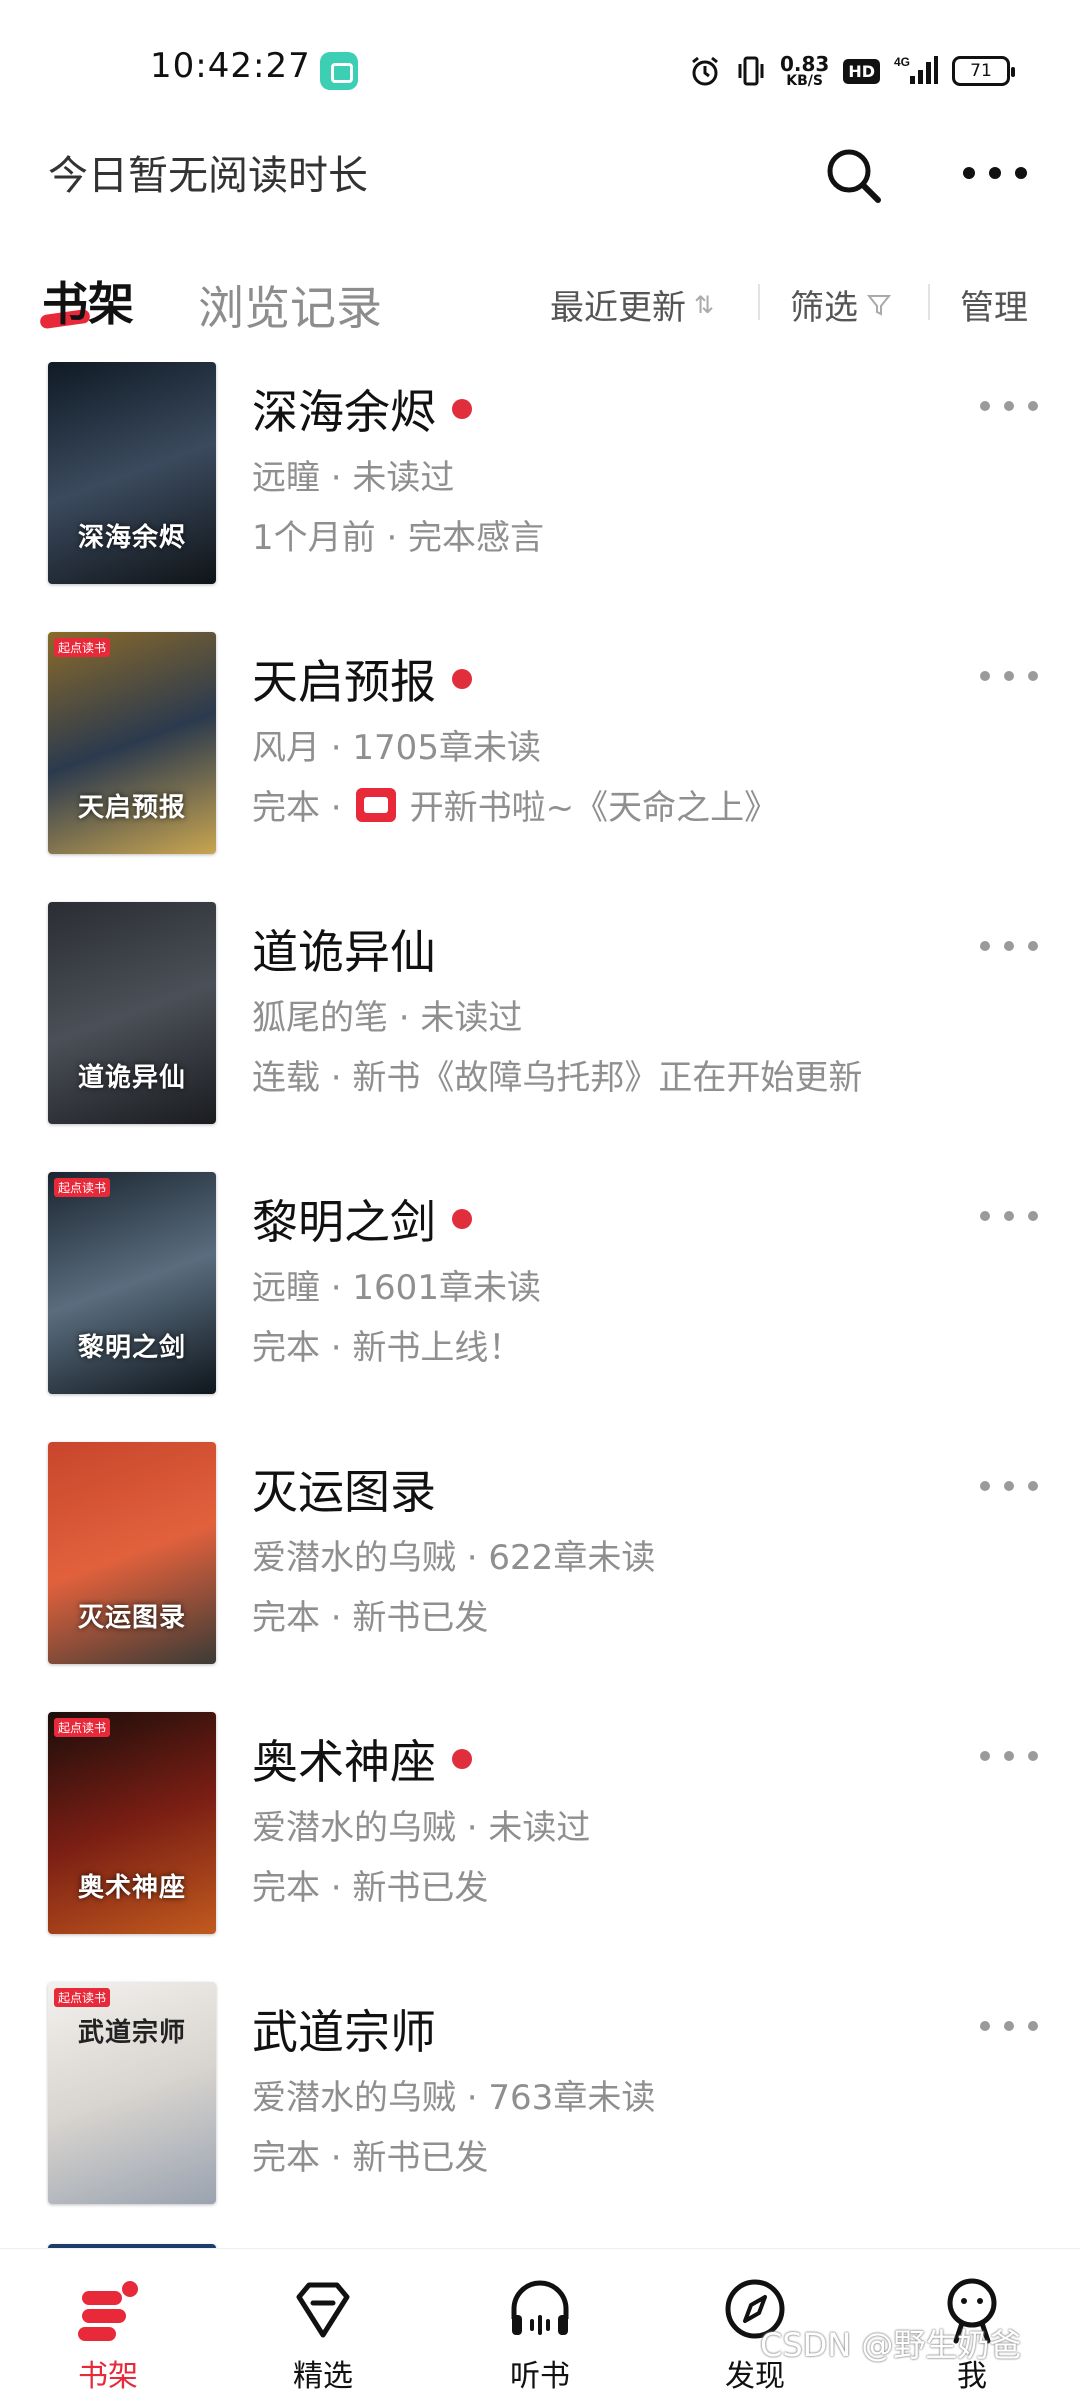 The height and width of the screenshot is (2400, 1080). Describe the element at coordinates (387, 1348) in the screenshot. I see `book-update-text: 完本 · 新书上线！` at that location.